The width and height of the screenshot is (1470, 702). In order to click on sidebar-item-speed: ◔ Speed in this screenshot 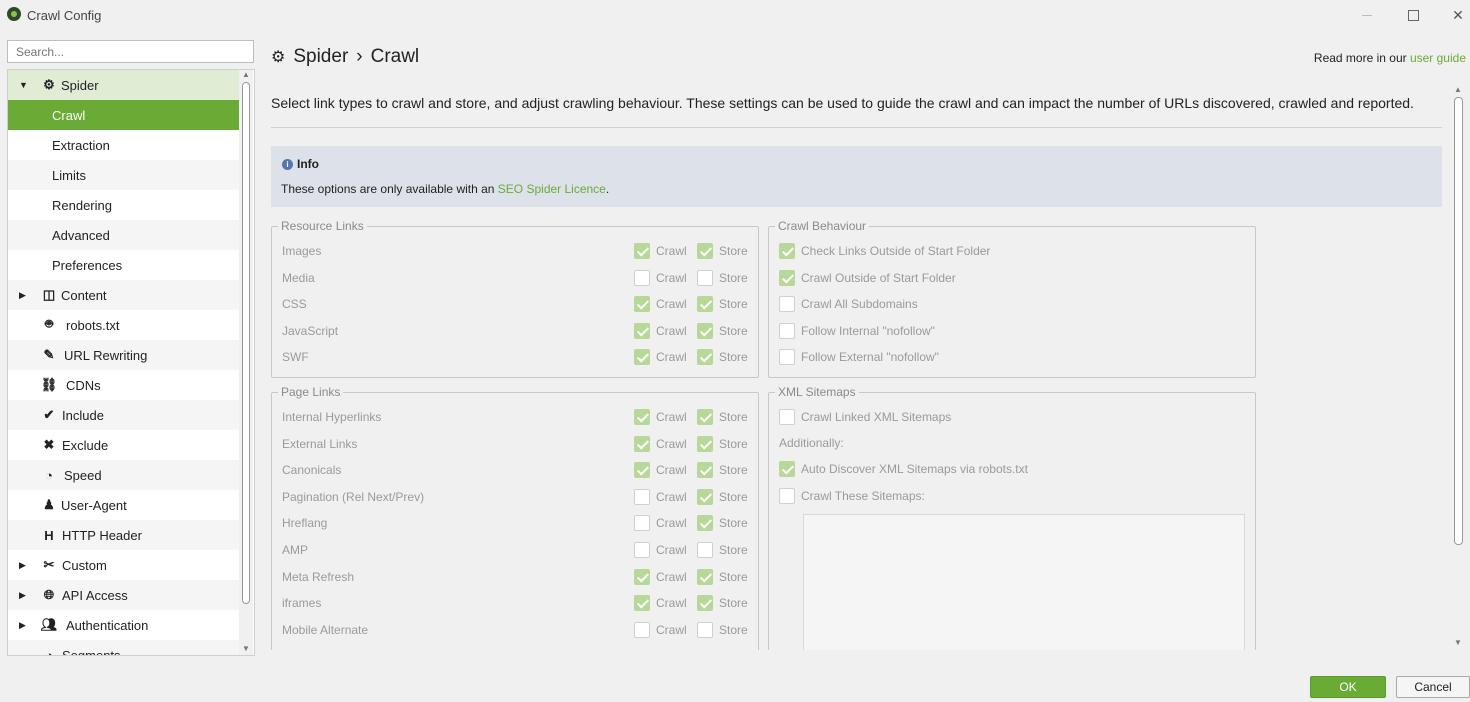, I will do `click(124, 475)`.